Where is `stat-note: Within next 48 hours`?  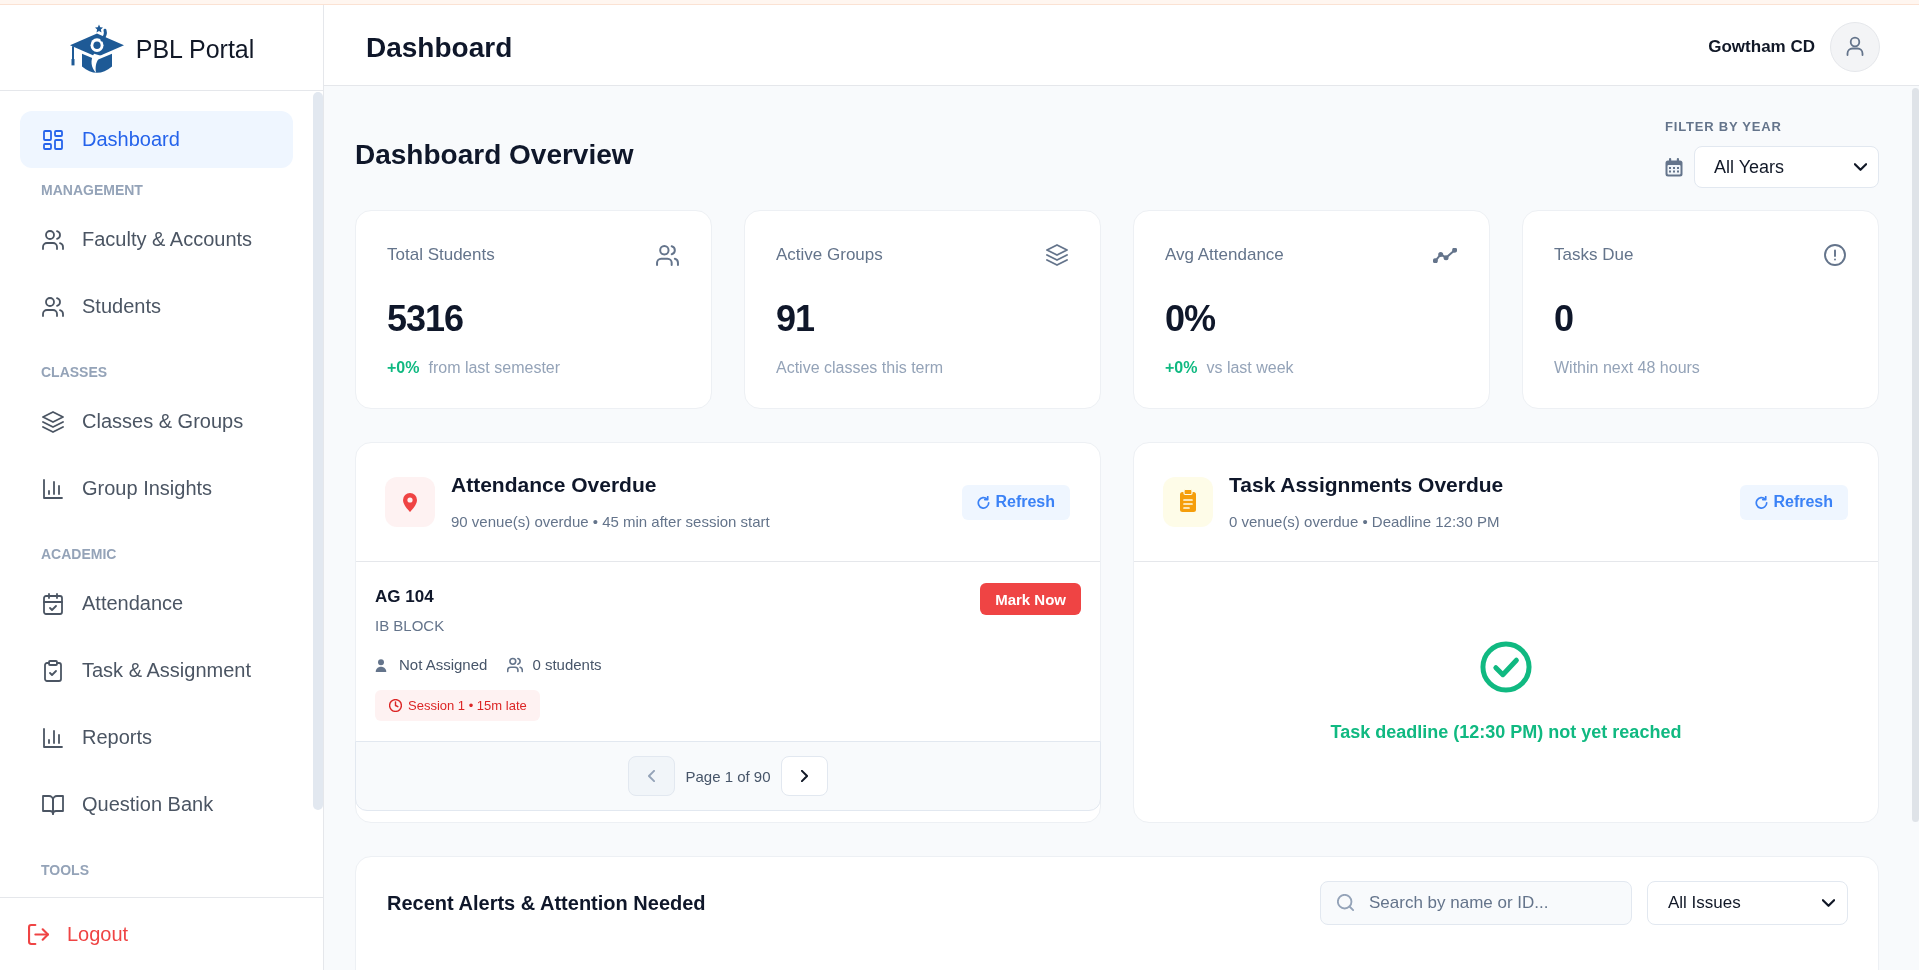
stat-note: Within next 48 hours is located at coordinates (1627, 368).